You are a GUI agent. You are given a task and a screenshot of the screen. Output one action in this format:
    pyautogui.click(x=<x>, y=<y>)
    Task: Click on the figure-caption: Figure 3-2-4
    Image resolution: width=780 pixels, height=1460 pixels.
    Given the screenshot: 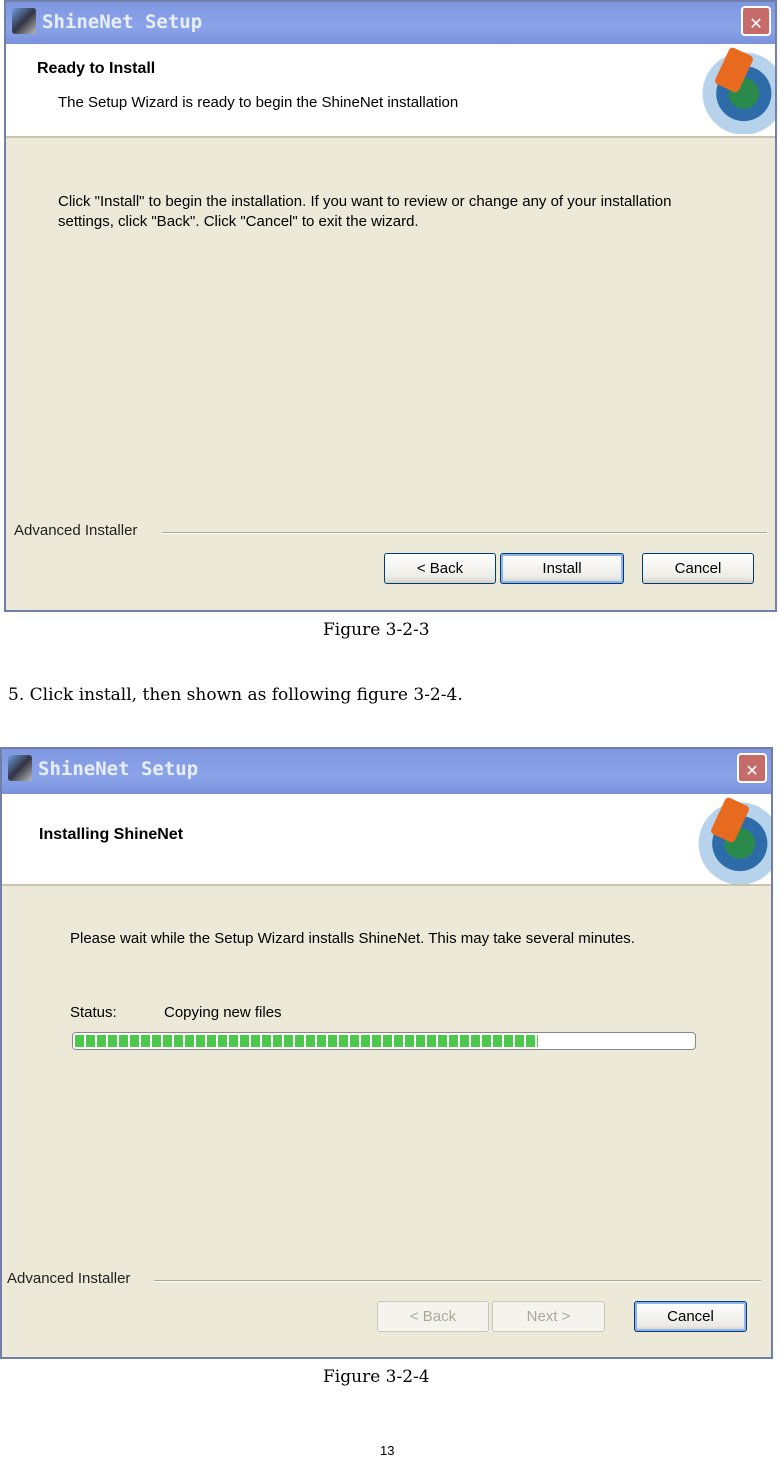 What is the action you would take?
    pyautogui.click(x=376, y=1377)
    